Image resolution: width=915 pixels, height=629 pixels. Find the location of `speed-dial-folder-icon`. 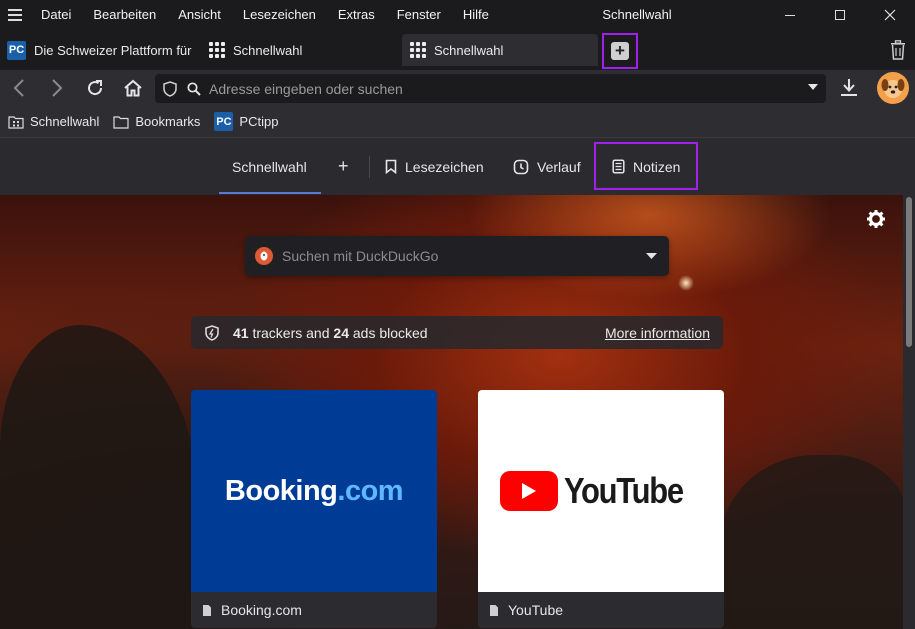

speed-dial-folder-icon is located at coordinates (16, 122).